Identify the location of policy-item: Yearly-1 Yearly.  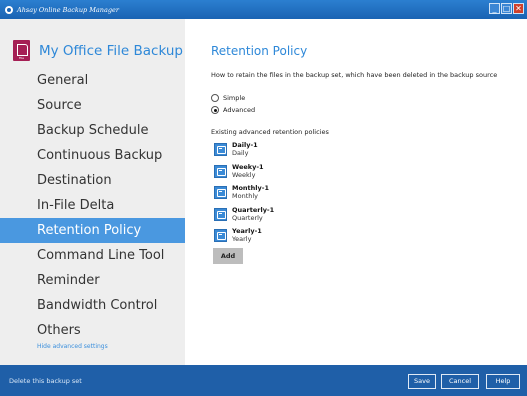
(244, 238).